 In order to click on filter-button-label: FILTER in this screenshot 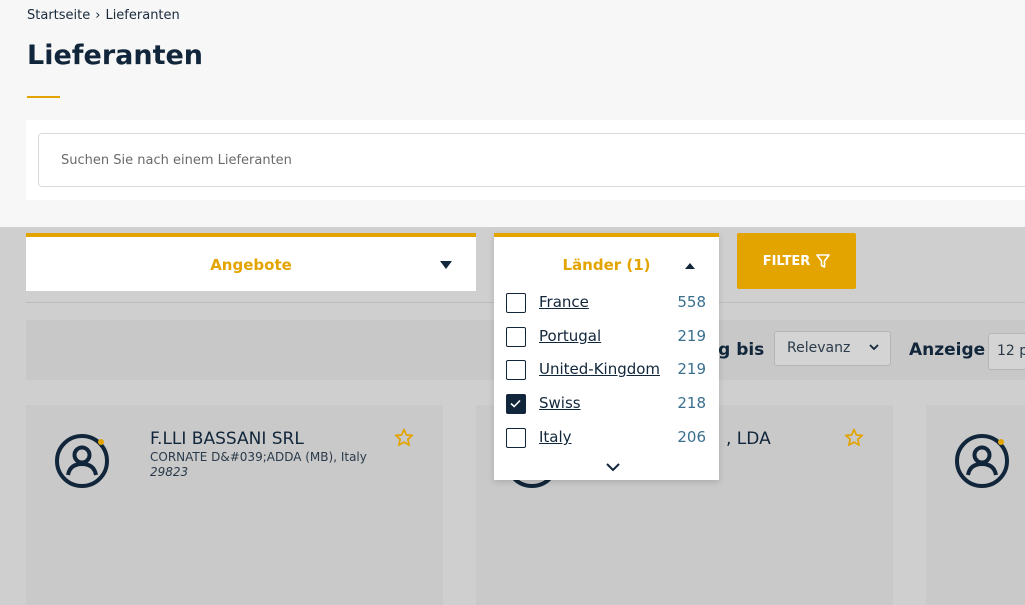, I will do `click(786, 261)`.